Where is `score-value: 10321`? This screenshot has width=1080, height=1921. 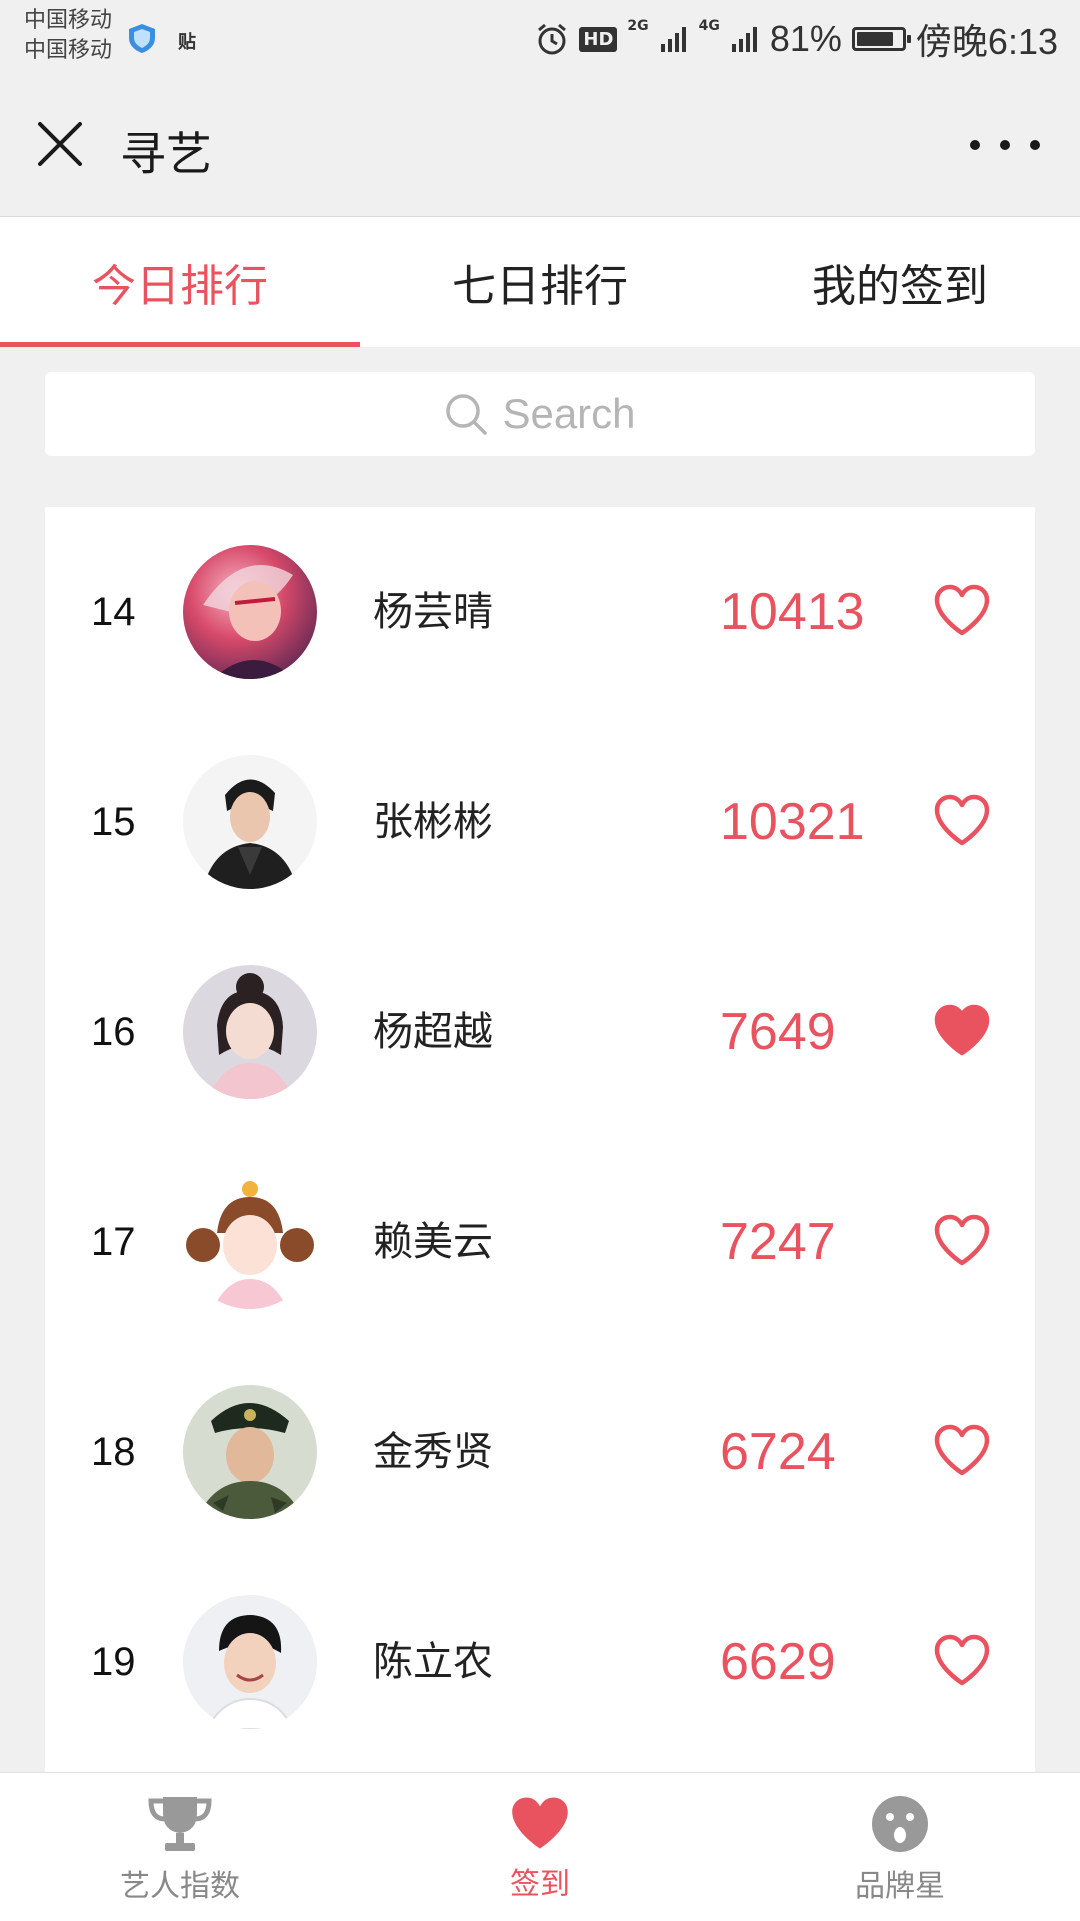
score-value: 10321 is located at coordinates (792, 822).